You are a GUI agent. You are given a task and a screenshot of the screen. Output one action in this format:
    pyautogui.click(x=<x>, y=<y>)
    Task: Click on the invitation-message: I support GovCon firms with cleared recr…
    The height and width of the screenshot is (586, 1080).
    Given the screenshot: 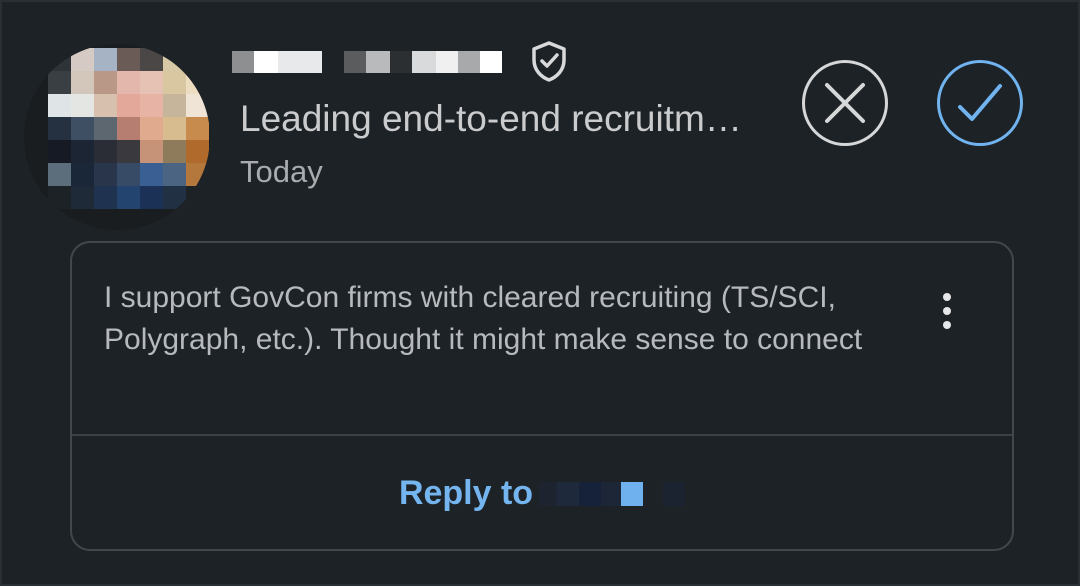 What is the action you would take?
    pyautogui.click(x=483, y=318)
    